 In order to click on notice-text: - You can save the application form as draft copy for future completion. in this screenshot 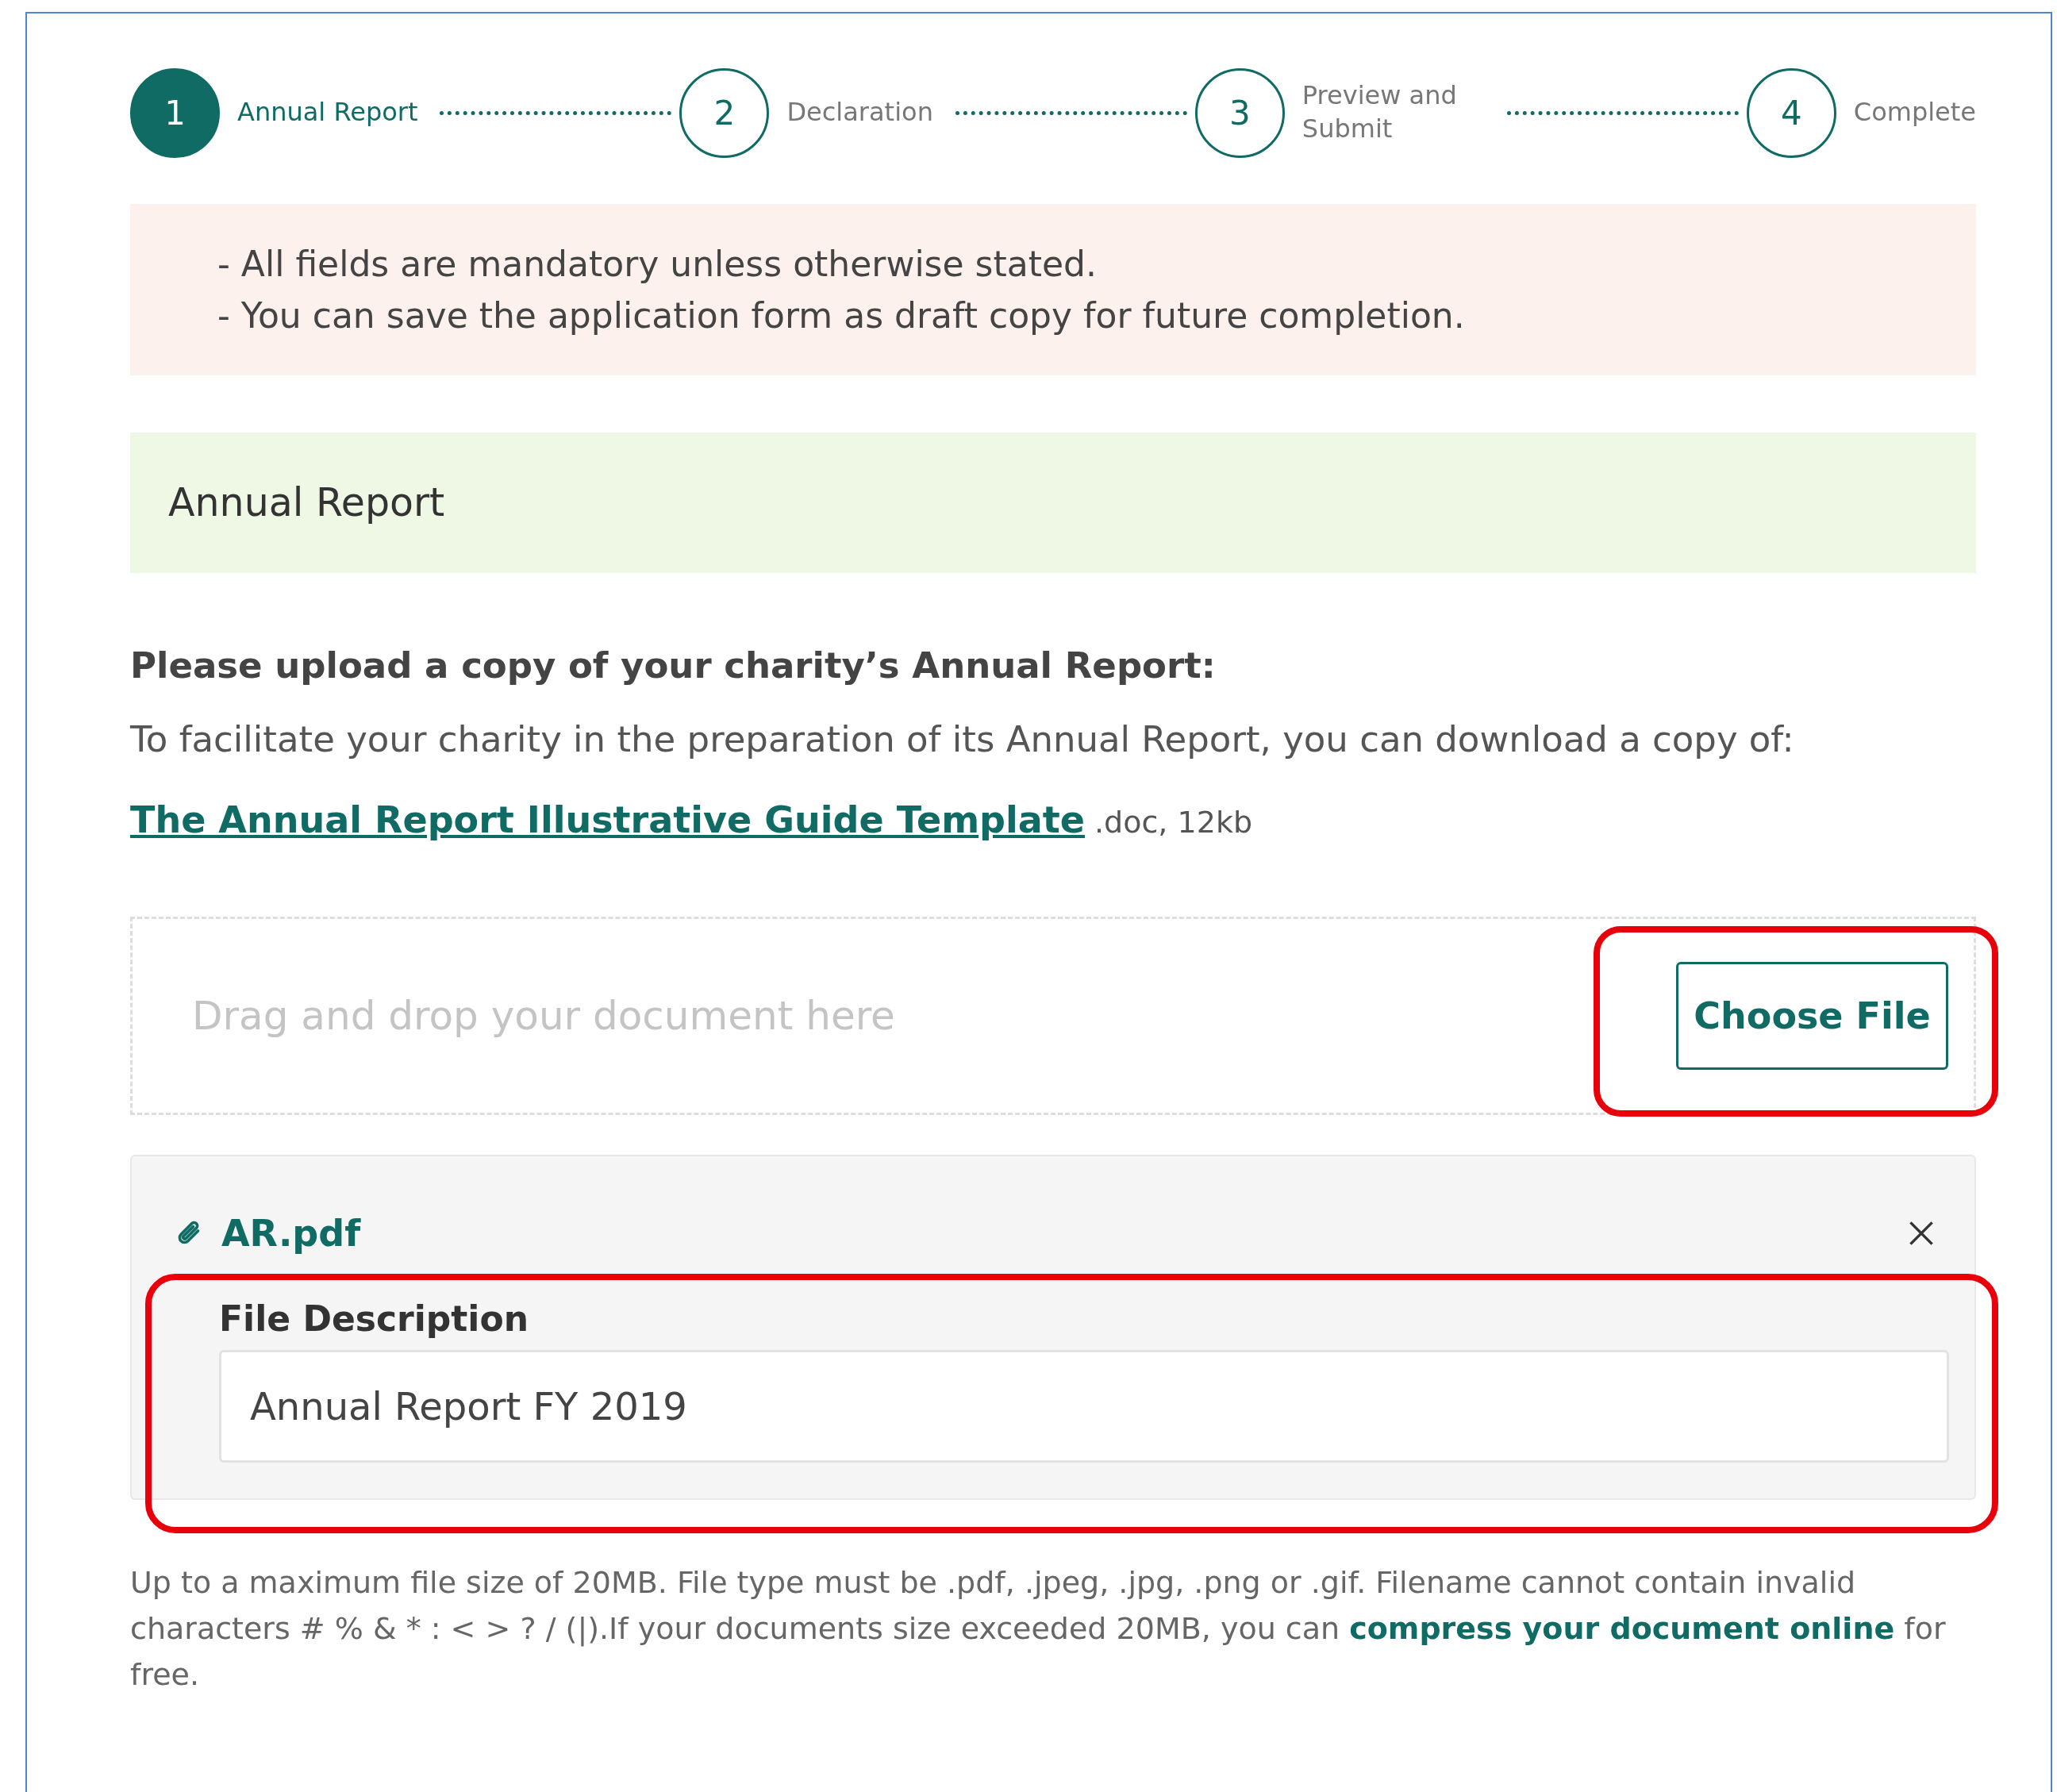, I will do `click(841, 315)`.